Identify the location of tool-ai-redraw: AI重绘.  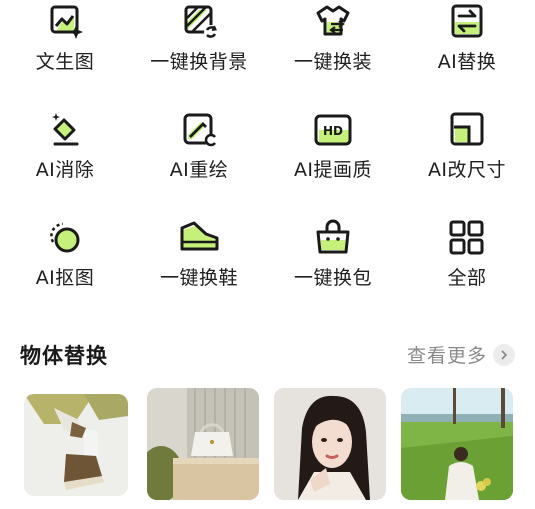
(199, 160).